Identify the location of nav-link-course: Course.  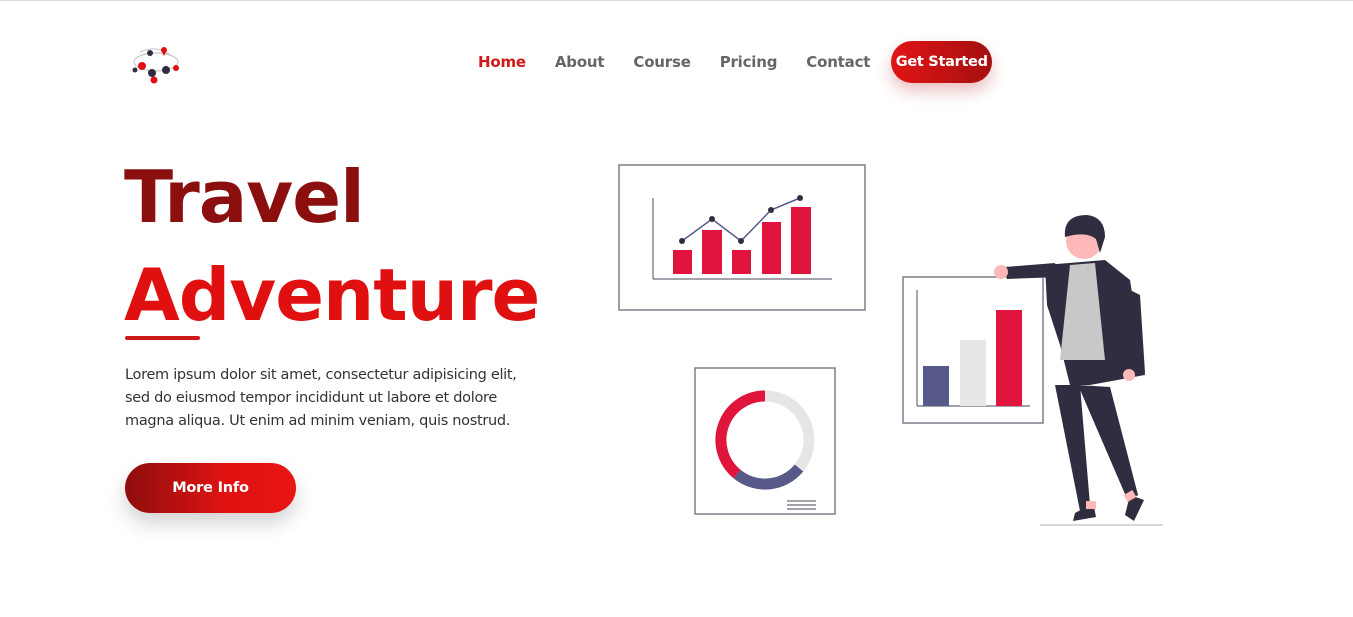
(661, 62).